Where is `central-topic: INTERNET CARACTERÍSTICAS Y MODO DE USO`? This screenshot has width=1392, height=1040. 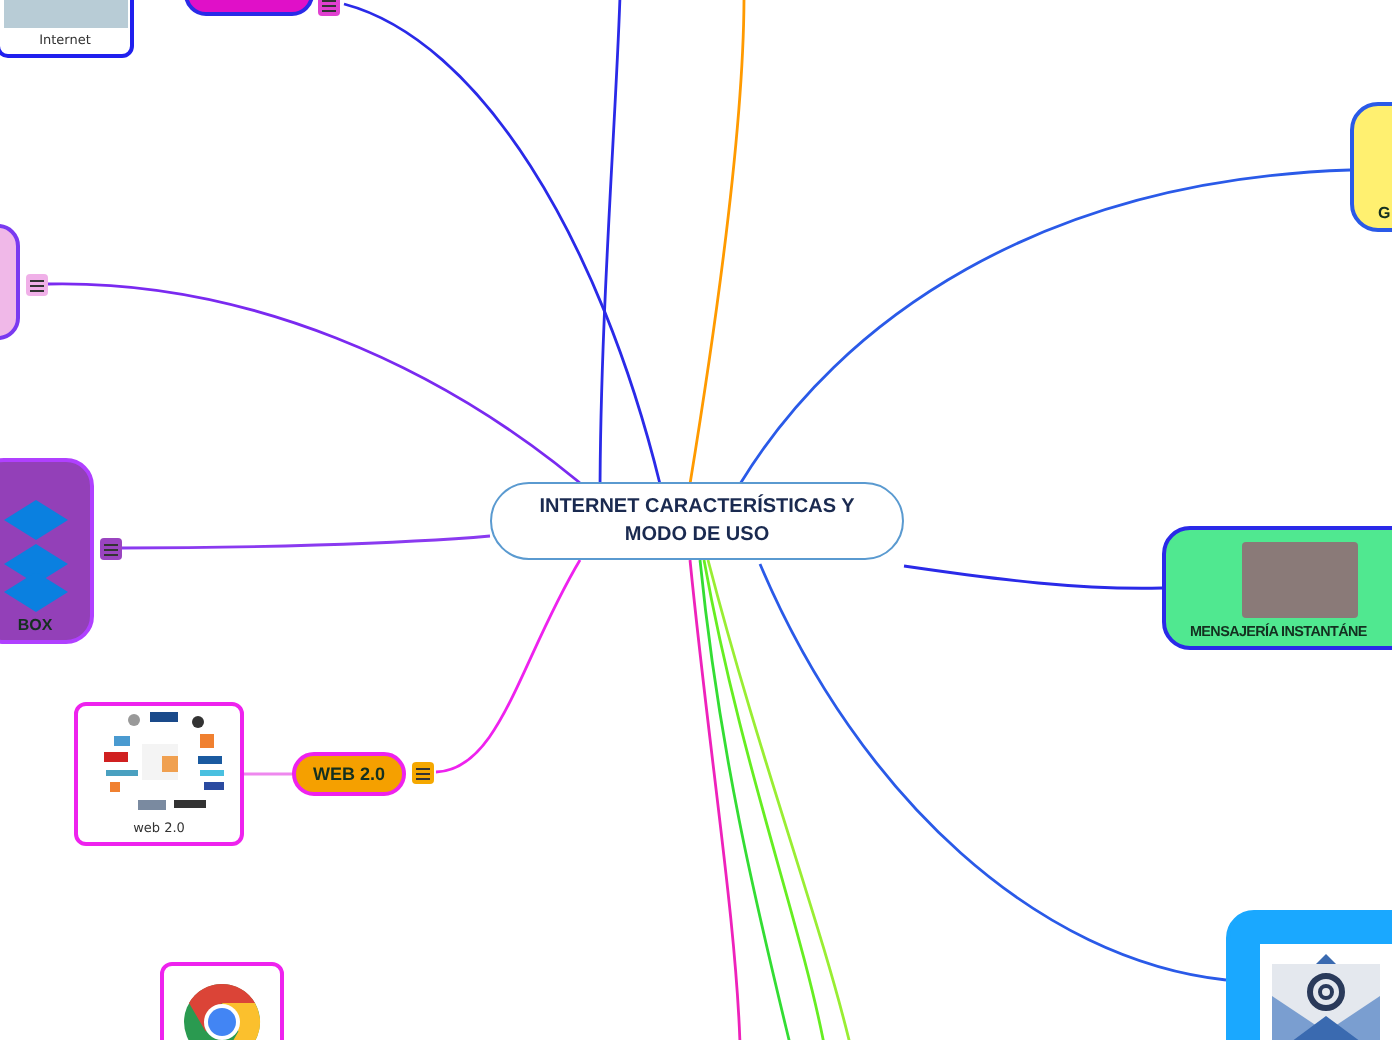 central-topic: INTERNET CARACTERÍSTICAS Y MODO DE USO is located at coordinates (697, 521).